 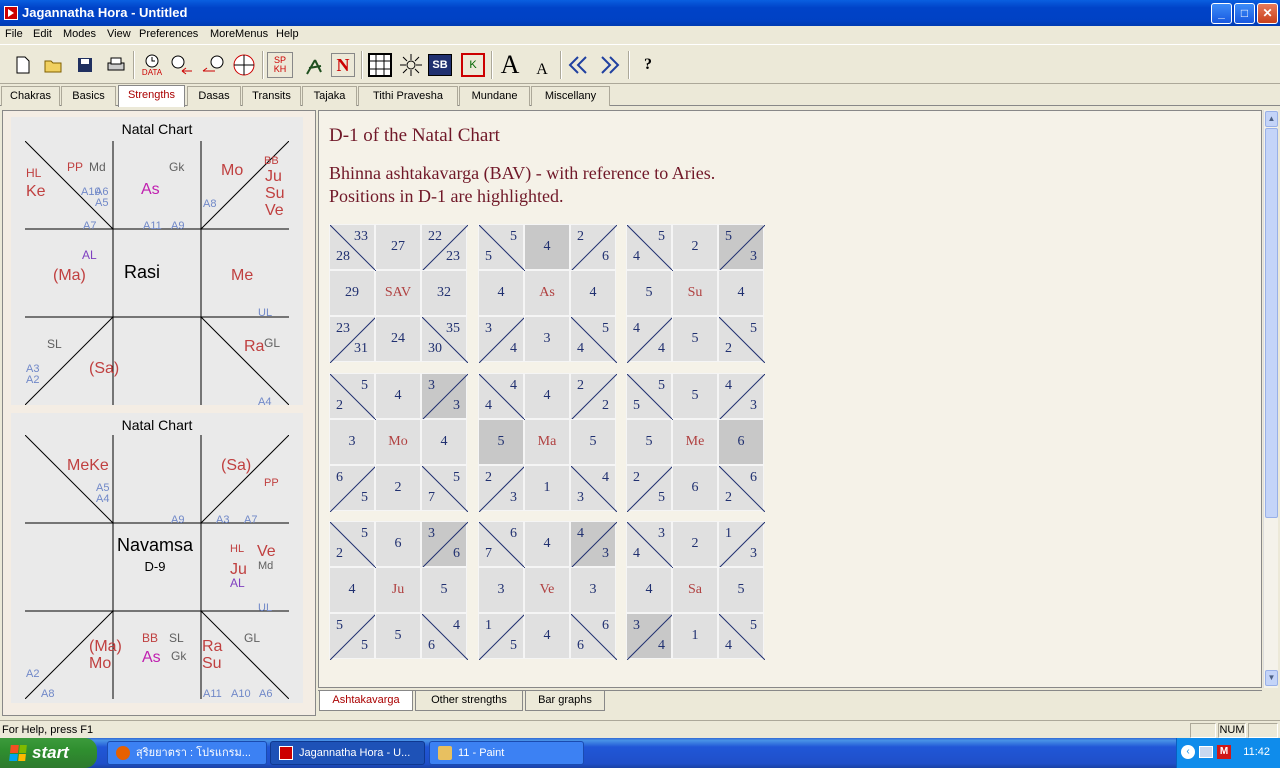 I want to click on menu-modes: Modes, so click(x=79, y=34).